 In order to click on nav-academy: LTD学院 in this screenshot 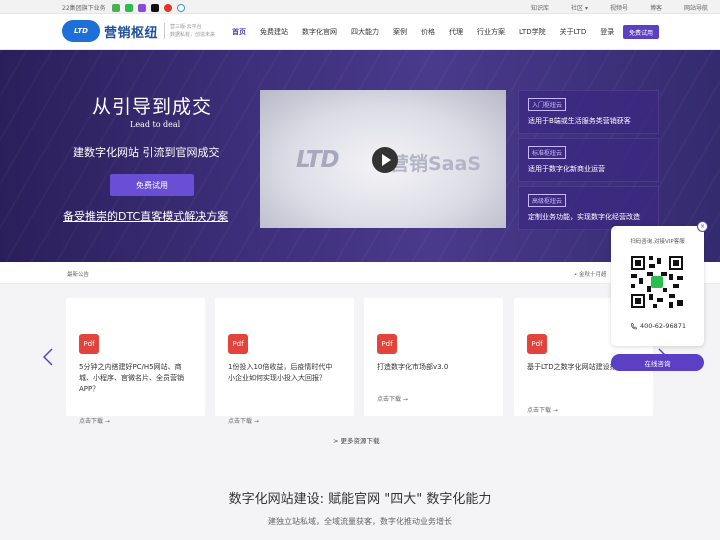, I will do `click(532, 32)`.